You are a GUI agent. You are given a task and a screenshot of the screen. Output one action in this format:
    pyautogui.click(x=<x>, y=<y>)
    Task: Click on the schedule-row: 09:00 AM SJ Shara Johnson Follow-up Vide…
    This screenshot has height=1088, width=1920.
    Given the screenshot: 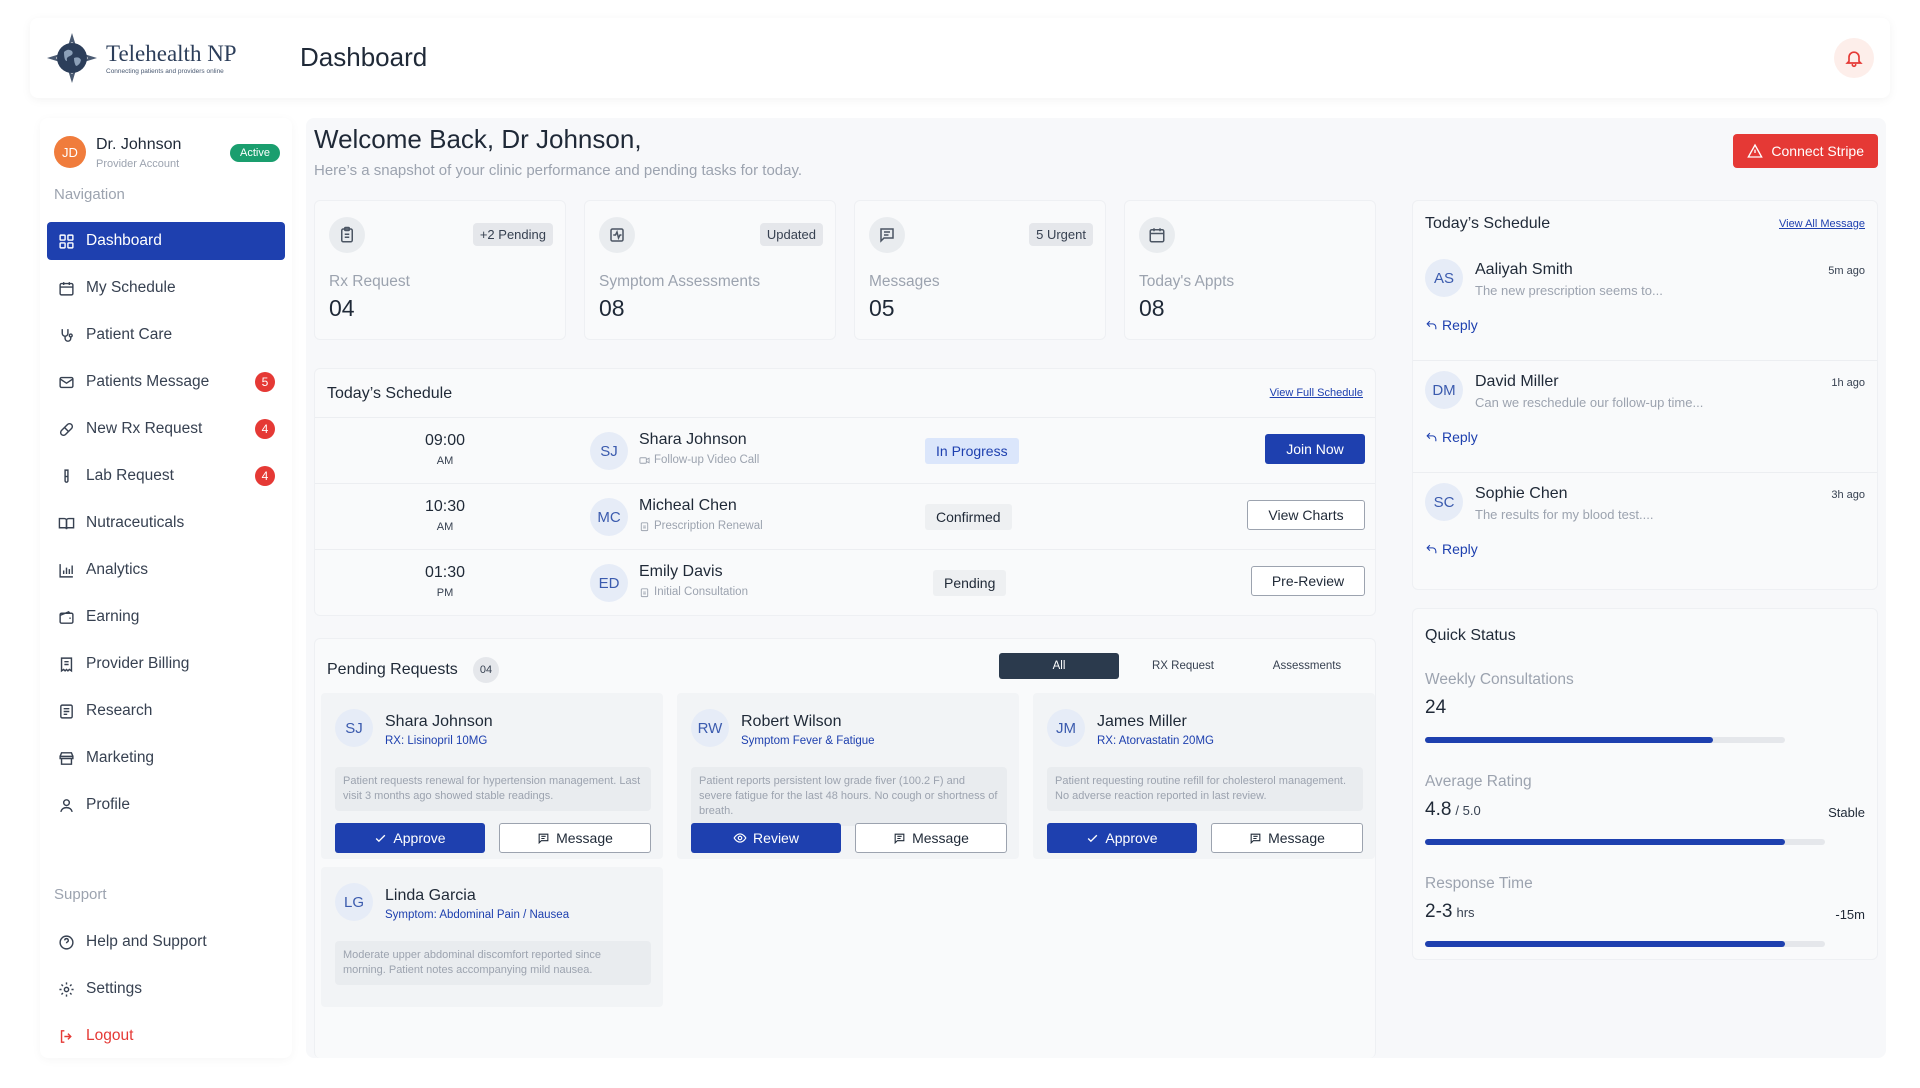 What is the action you would take?
    pyautogui.click(x=845, y=450)
    